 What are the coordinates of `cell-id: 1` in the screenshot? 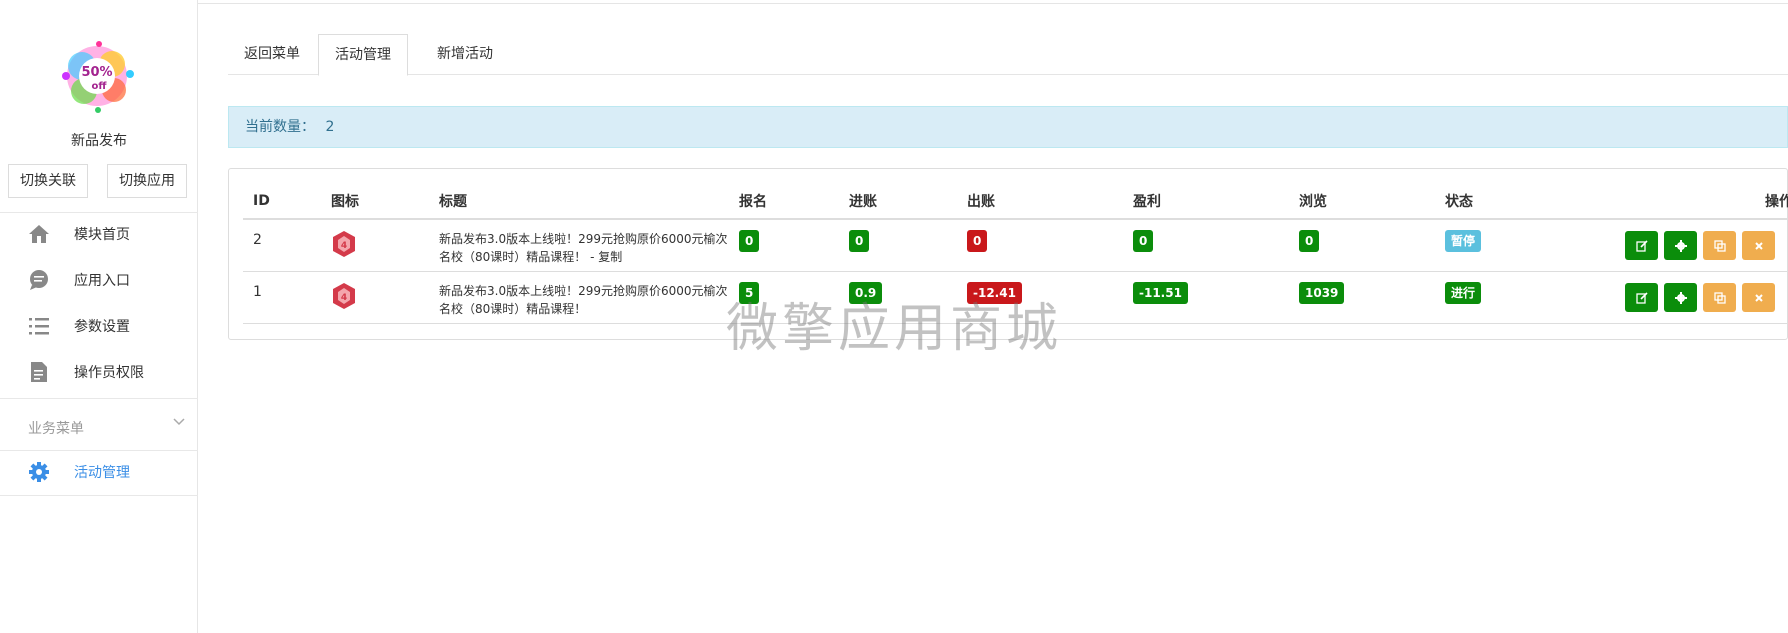 It's located at (282, 297).